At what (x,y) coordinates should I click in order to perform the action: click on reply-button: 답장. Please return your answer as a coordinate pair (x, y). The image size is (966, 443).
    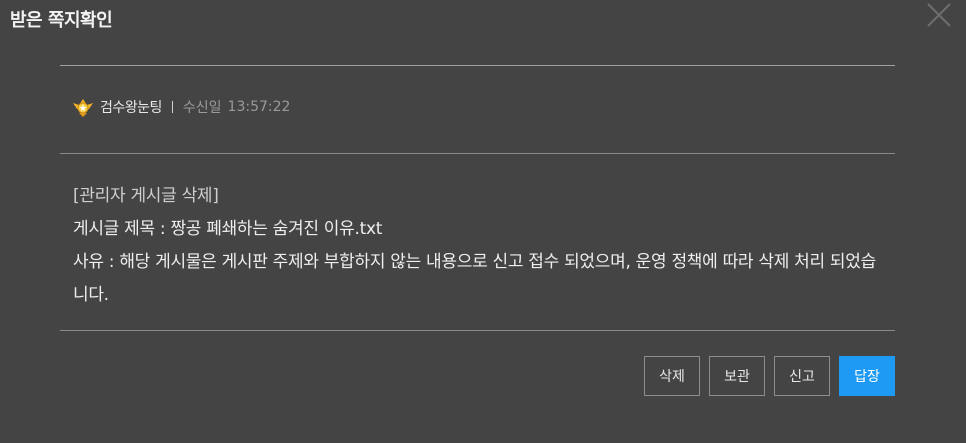
    Looking at the image, I should click on (867, 376).